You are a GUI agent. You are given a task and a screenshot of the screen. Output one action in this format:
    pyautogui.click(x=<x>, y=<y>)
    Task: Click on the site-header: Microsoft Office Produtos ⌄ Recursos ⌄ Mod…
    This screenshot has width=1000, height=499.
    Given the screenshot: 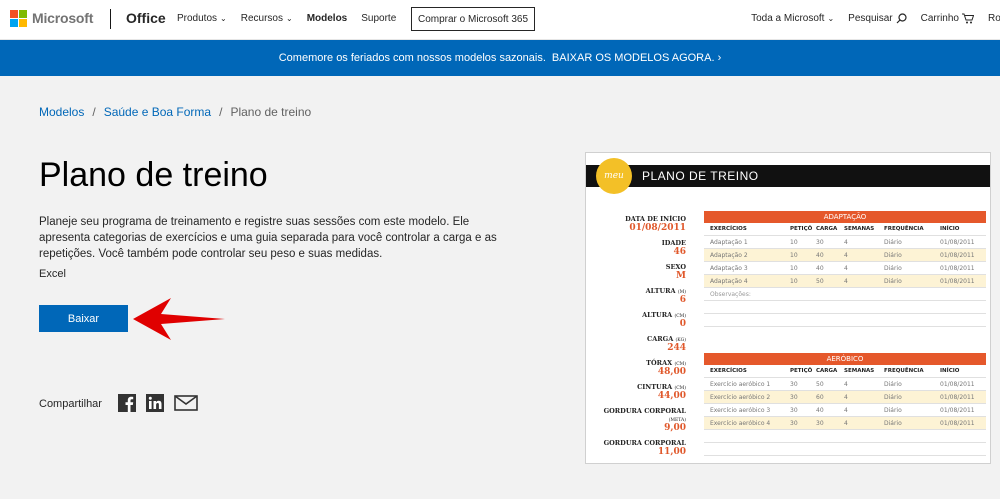 What is the action you would take?
    pyautogui.click(x=500, y=20)
    